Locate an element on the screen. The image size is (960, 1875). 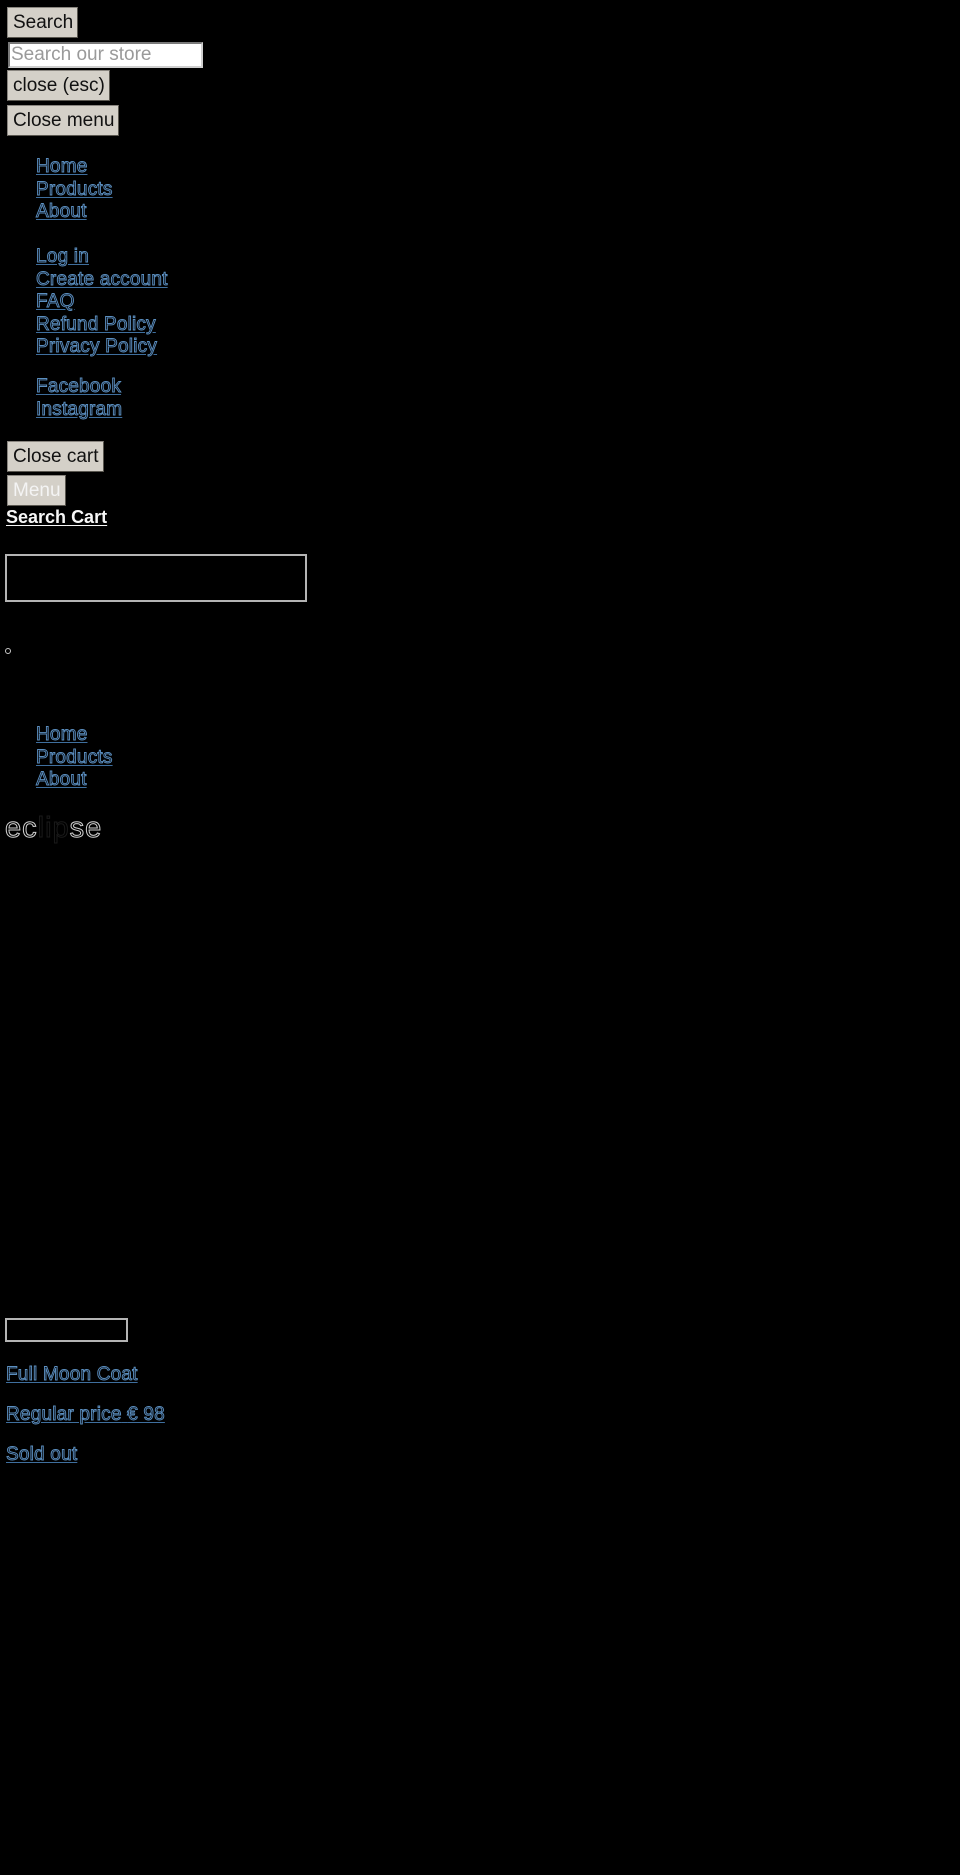
site-logo: eclipse is located at coordinates (53, 828).